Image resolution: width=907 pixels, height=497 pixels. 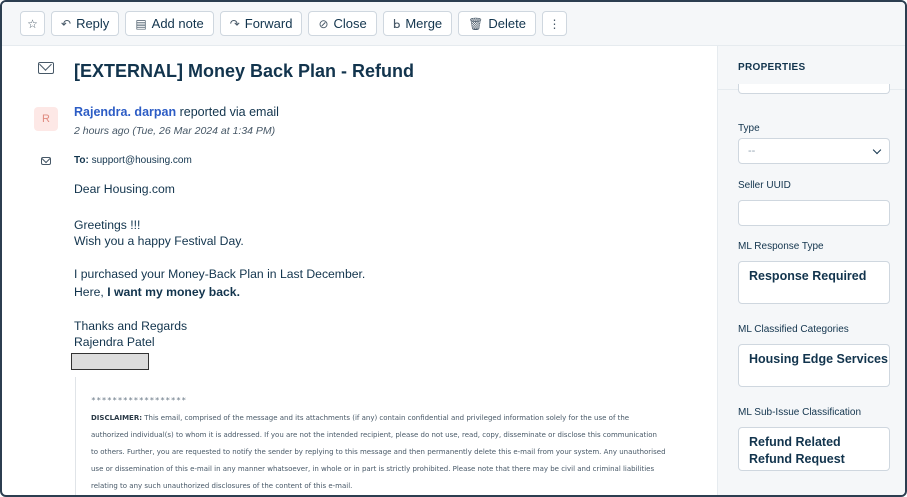 I want to click on properties-title: PROPERTIES, so click(x=772, y=67).